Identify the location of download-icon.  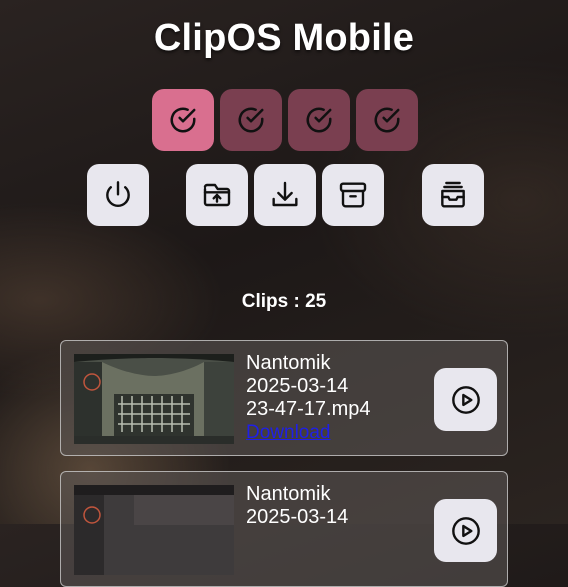
(285, 194).